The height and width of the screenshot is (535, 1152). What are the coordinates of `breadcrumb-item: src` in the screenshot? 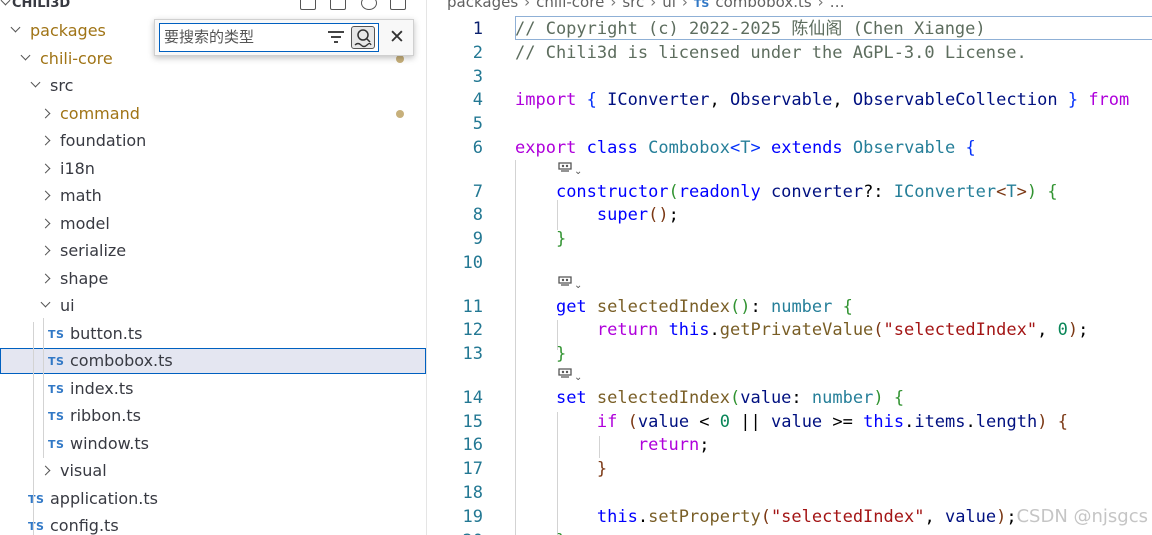 It's located at (633, 6).